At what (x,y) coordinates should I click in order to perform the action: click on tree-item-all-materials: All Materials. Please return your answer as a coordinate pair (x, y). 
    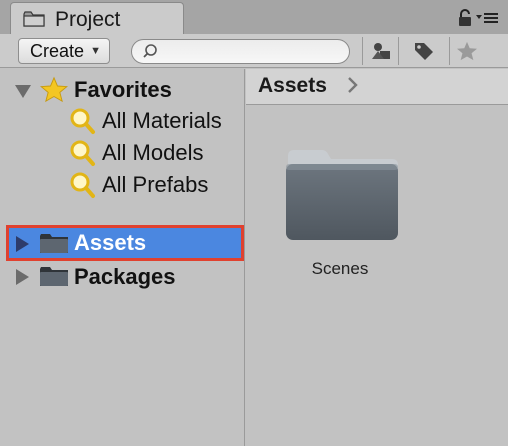
    Looking at the image, I should click on (122, 120).